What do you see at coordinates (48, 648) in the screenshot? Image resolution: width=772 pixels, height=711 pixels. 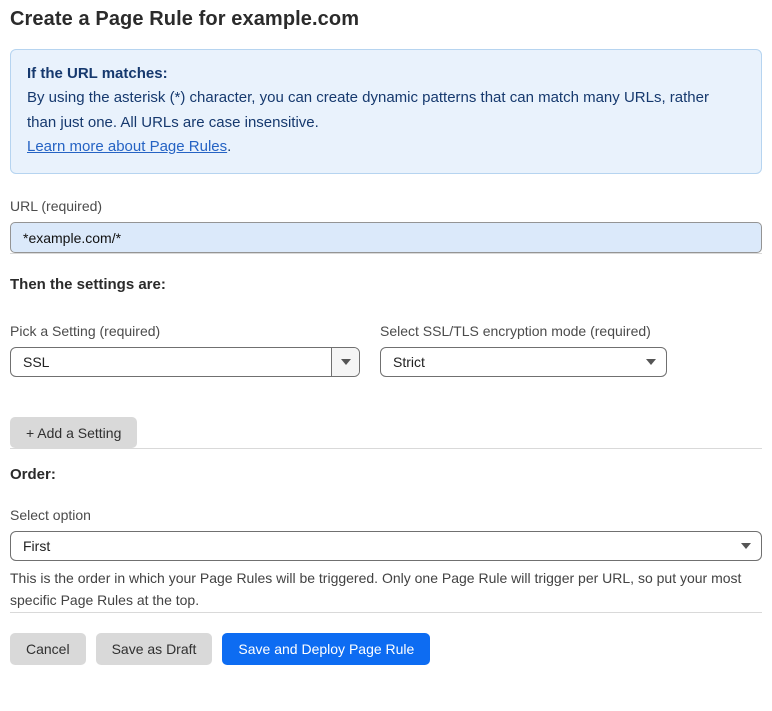 I see `cancel-button: Cancel` at bounding box center [48, 648].